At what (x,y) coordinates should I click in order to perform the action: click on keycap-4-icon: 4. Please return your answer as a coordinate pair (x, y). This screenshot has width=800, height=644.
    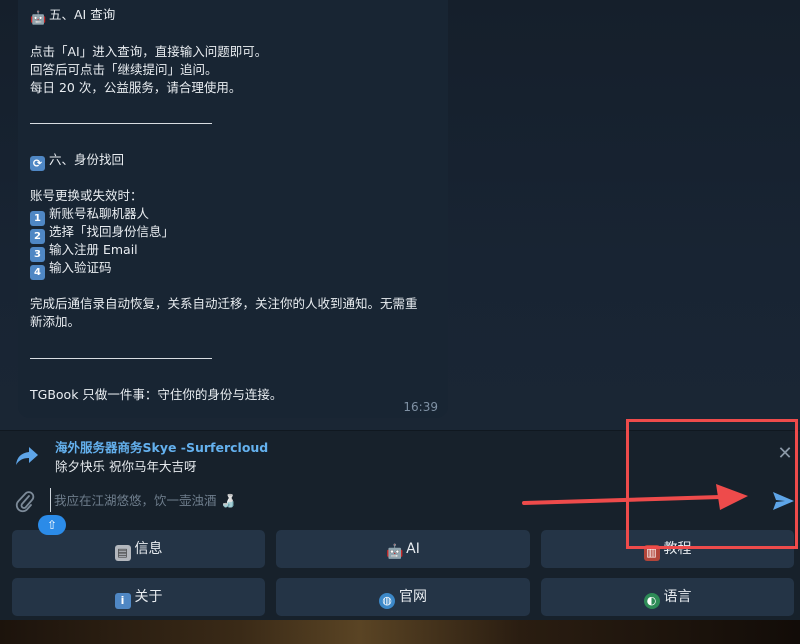
    Looking at the image, I should click on (37, 272).